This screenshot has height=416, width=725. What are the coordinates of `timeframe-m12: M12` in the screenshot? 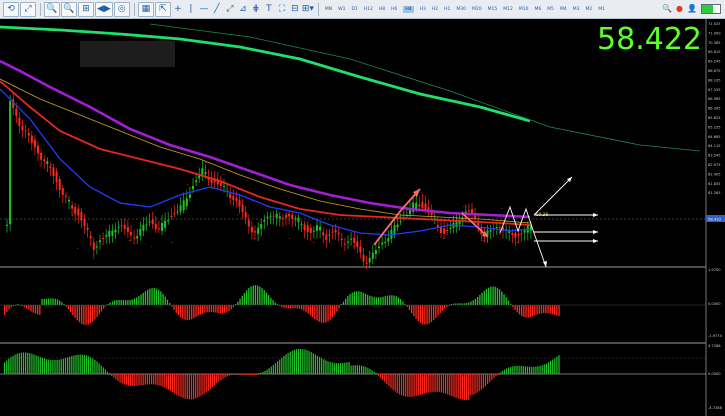 It's located at (508, 9).